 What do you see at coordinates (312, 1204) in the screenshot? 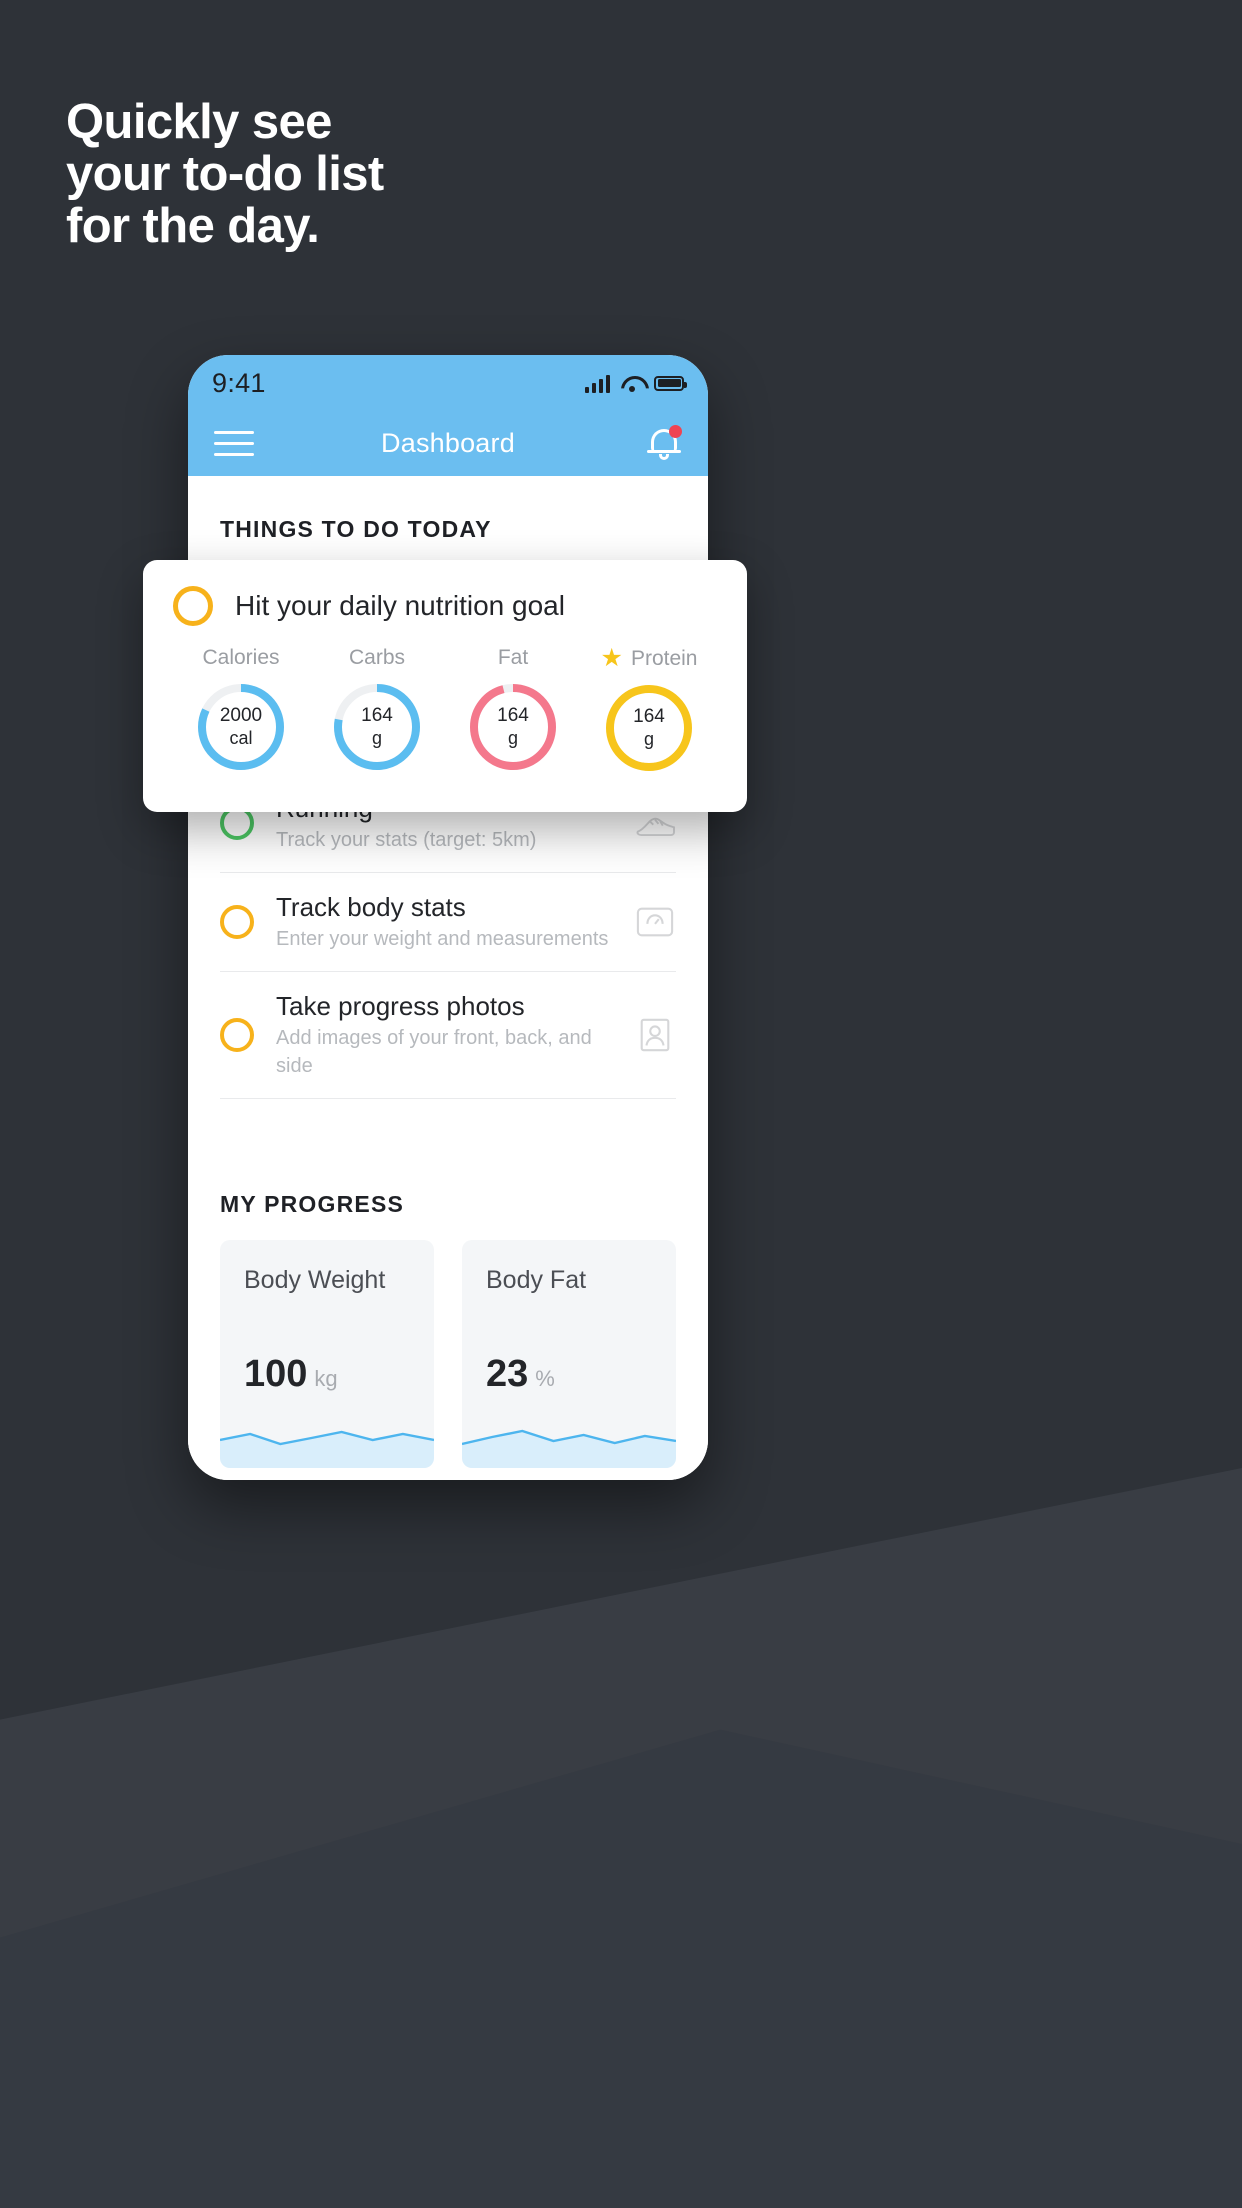
I see `section-heading-progress: MY PROGRESS` at bounding box center [312, 1204].